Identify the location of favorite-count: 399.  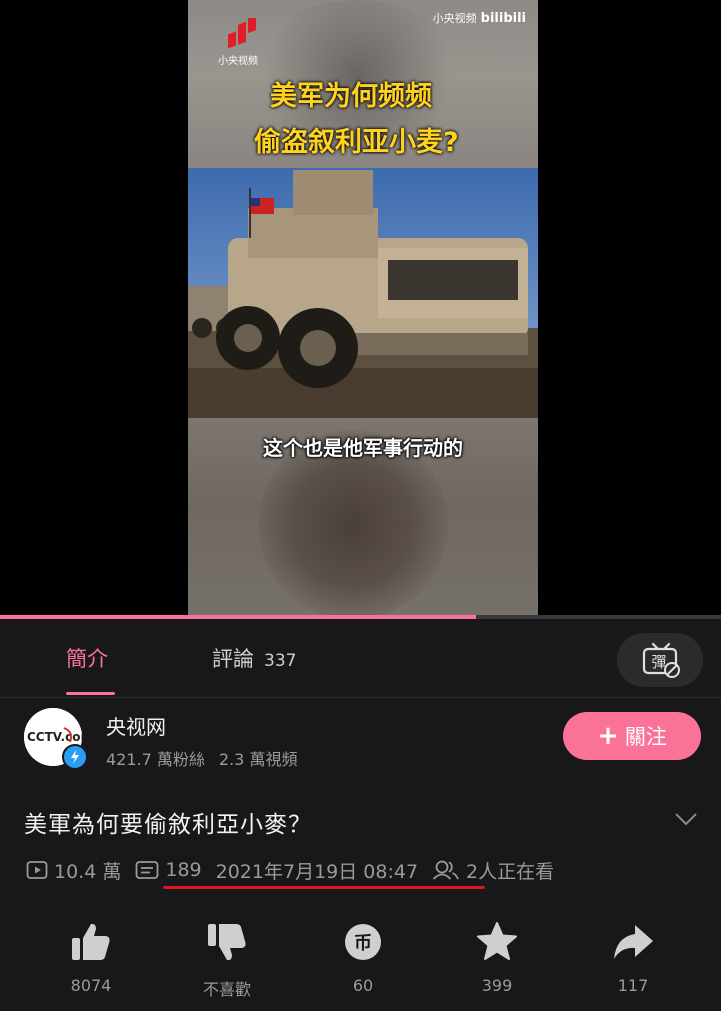
(497, 985).